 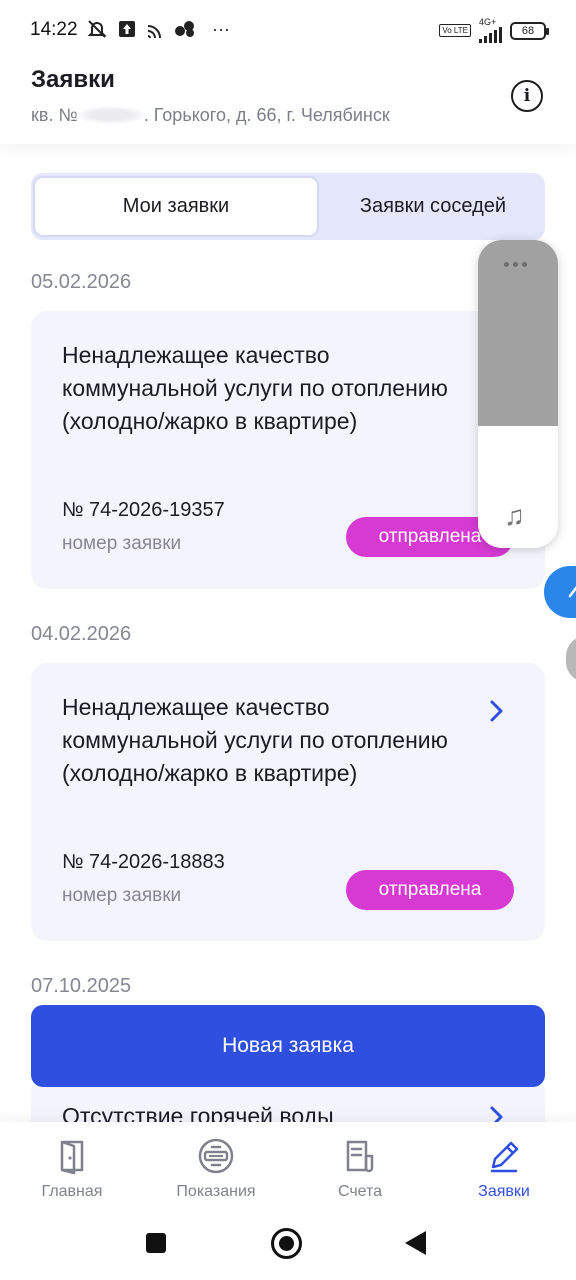 I want to click on nav-item-bills: Счета, so click(x=360, y=1168).